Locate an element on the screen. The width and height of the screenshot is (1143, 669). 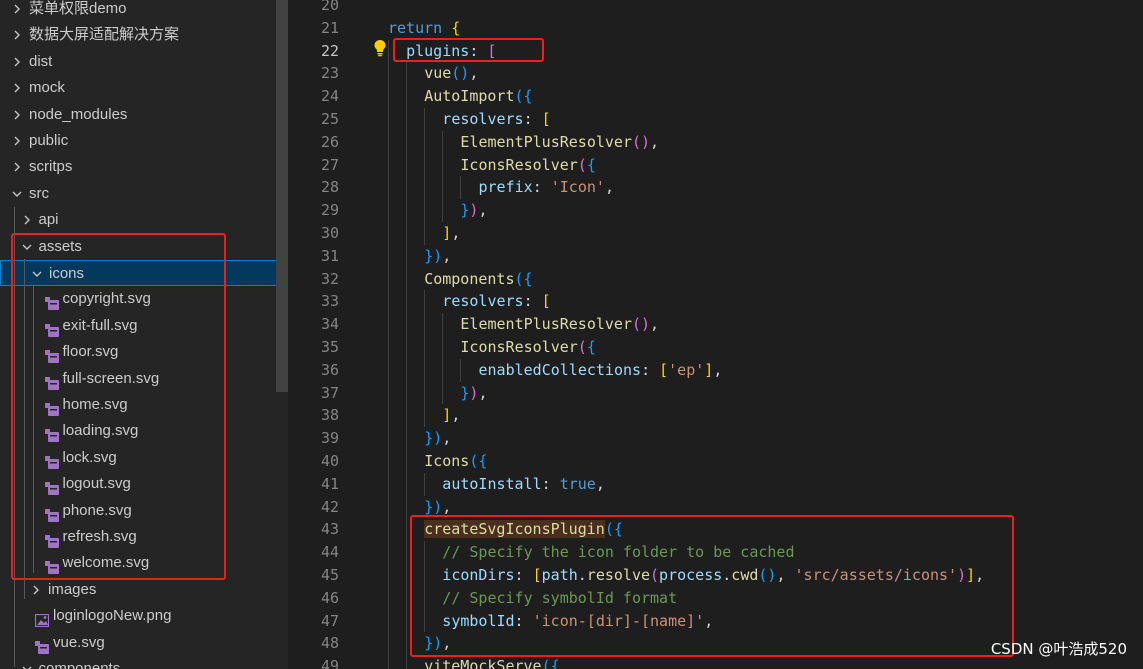
tree-item-icons: icons is located at coordinates (144, 273).